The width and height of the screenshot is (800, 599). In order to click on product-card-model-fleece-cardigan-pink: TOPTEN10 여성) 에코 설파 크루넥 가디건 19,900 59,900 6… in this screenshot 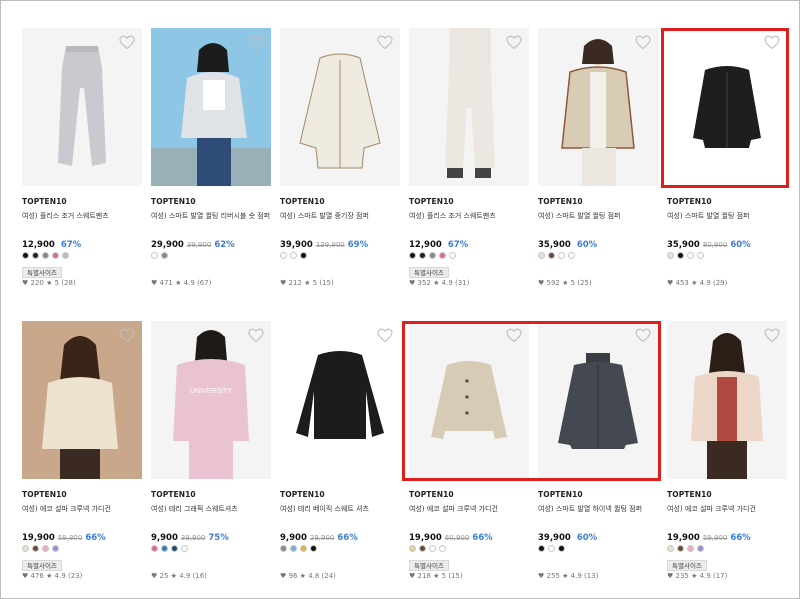, I will do `click(727, 451)`.